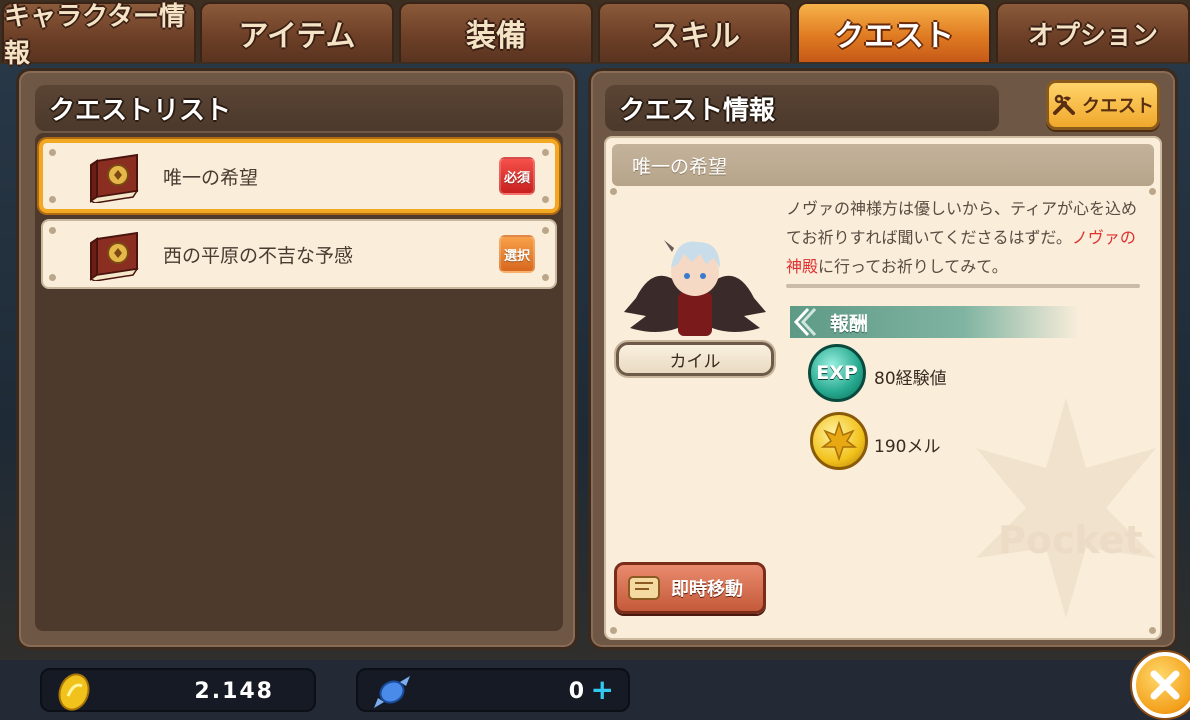 Image resolution: width=1190 pixels, height=720 pixels. I want to click on tab-items: アイテム, so click(297, 32).